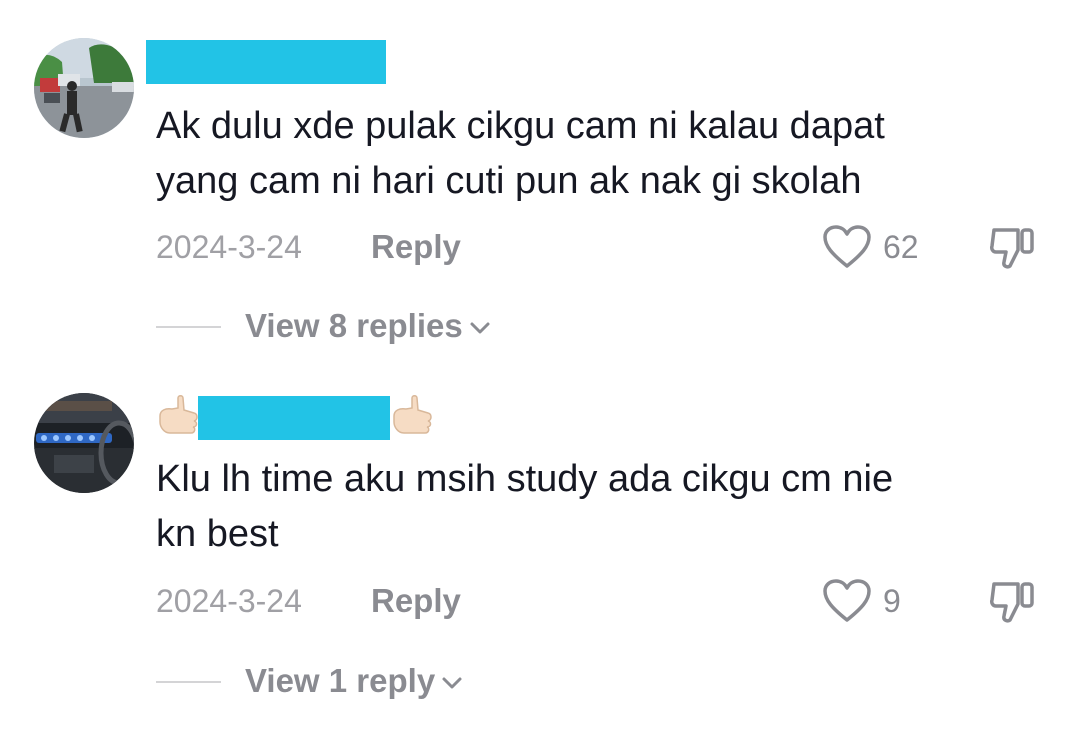  What do you see at coordinates (892, 601) in the screenshot?
I see `like-count: 9` at bounding box center [892, 601].